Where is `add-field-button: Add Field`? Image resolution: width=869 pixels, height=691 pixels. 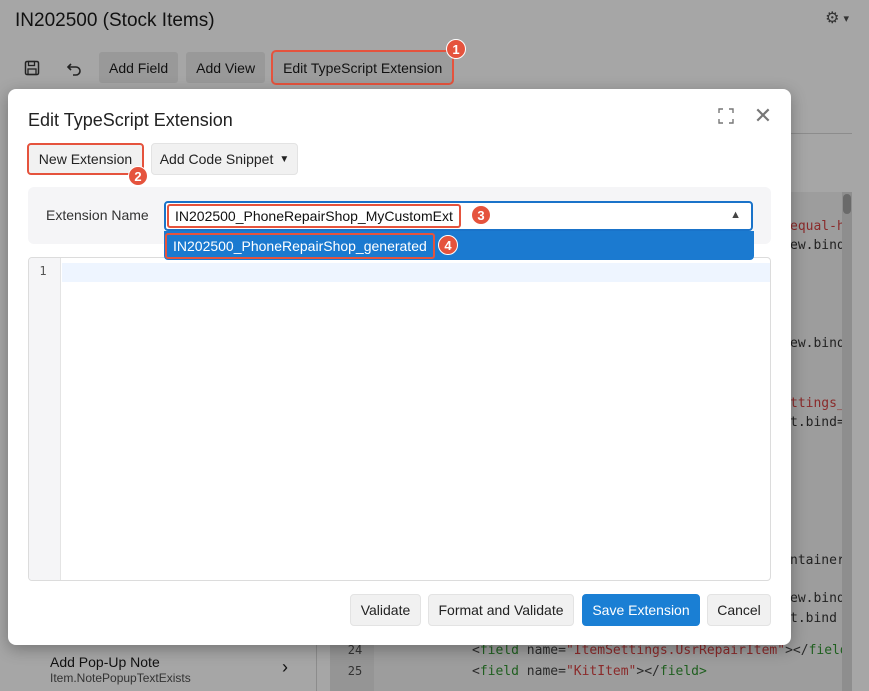
add-field-button: Add Field is located at coordinates (139, 67).